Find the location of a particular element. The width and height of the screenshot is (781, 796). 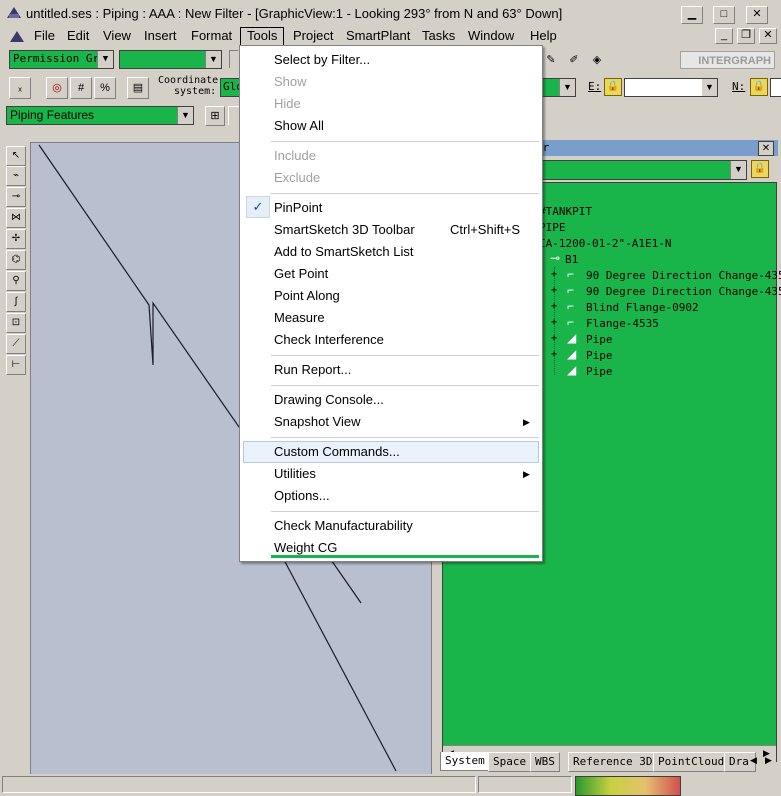

tool-icon-c: ◈ is located at coordinates (597, 60).